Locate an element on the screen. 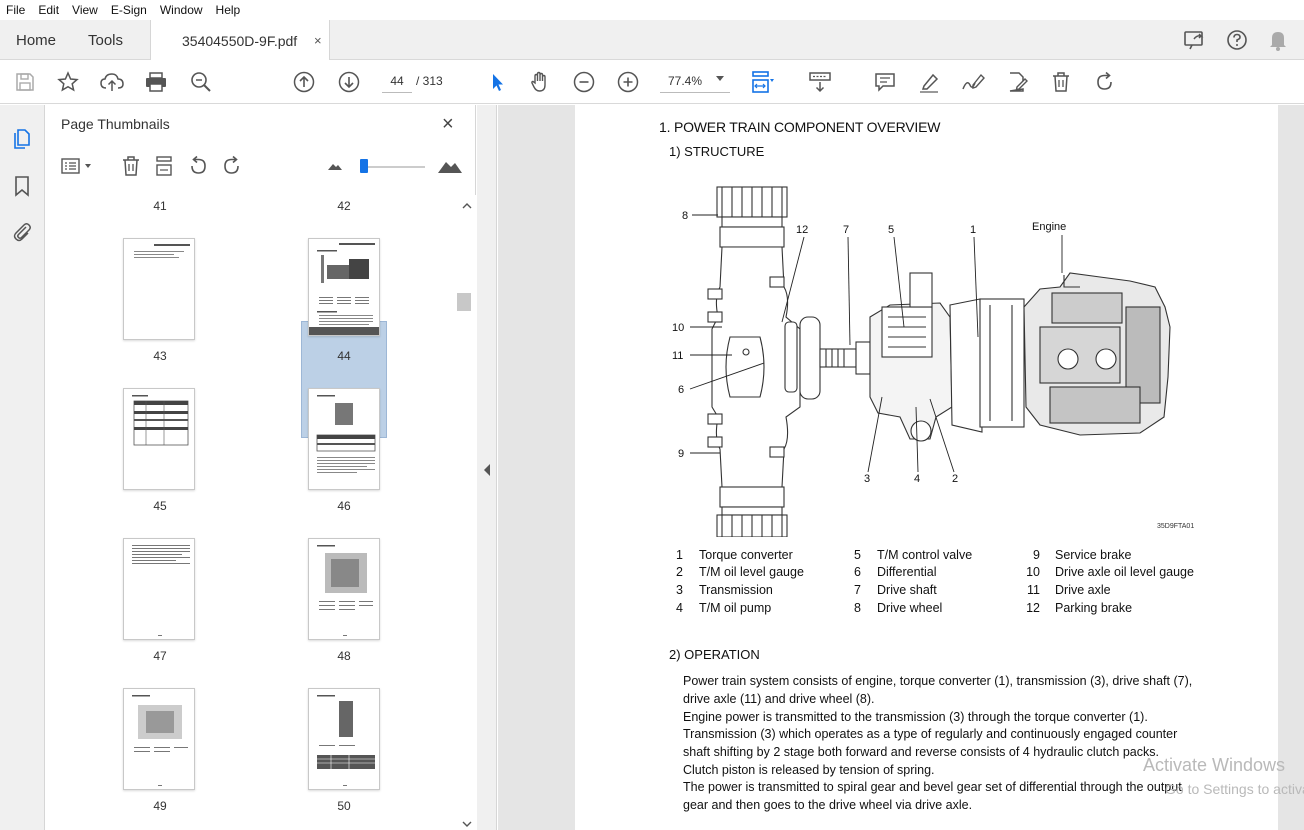 This screenshot has height=830, width=1304. thumb-label-49: 49 is located at coordinates (160, 806).